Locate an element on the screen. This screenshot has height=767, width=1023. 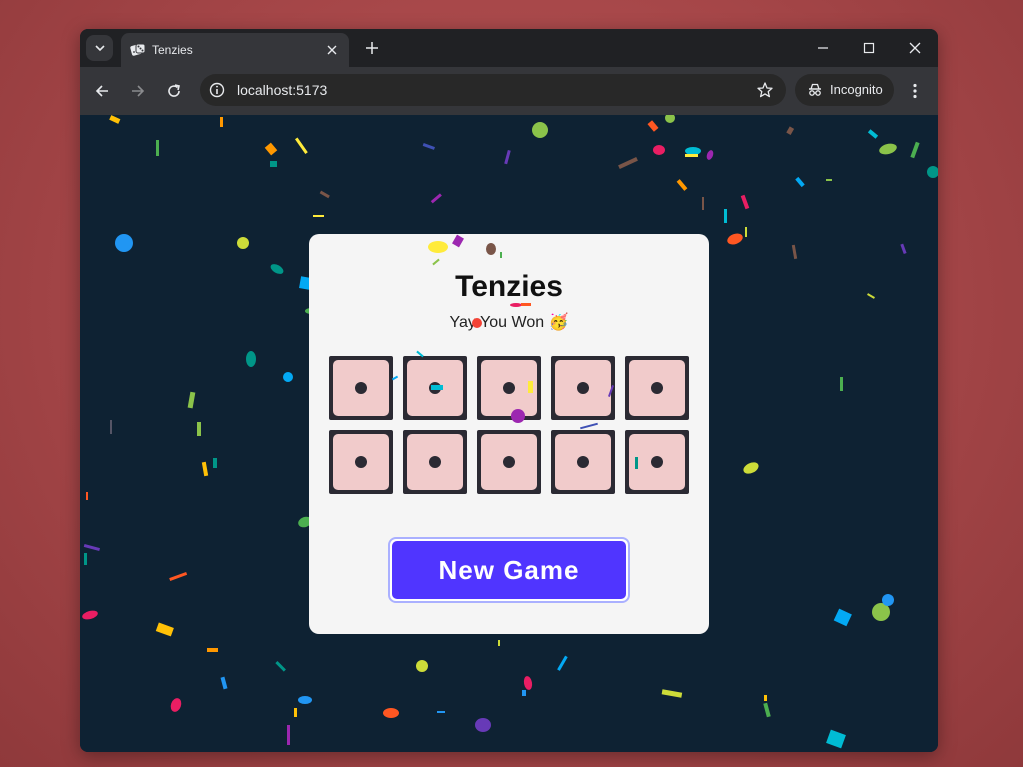
maximize-button is located at coordinates (869, 48).